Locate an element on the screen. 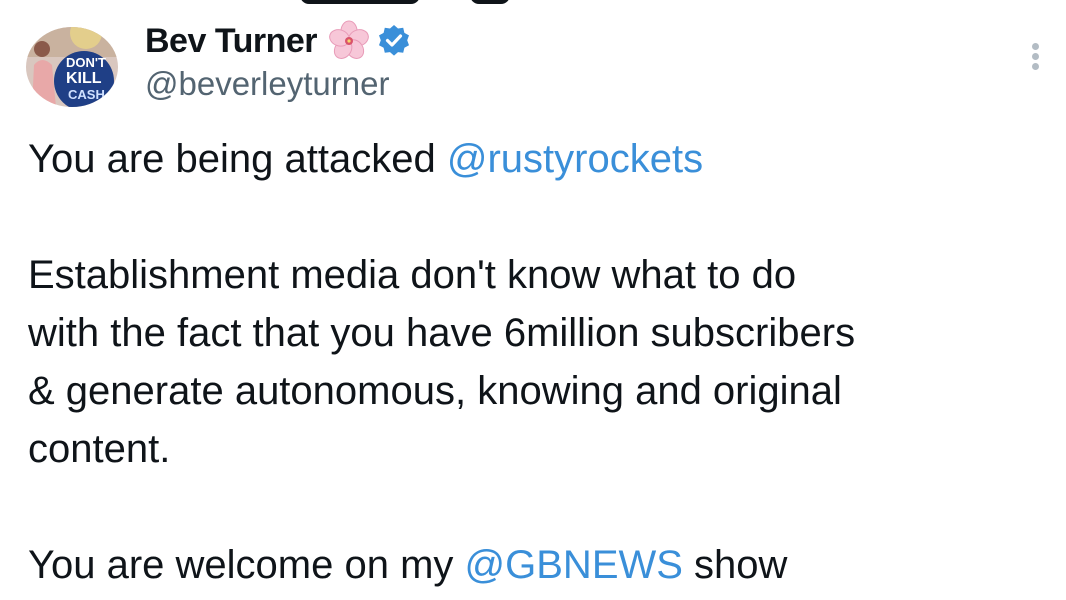 The width and height of the screenshot is (1066, 600). tweet-paragraph-1: You are being attacked @rustyrockets is located at coordinates (543, 159).